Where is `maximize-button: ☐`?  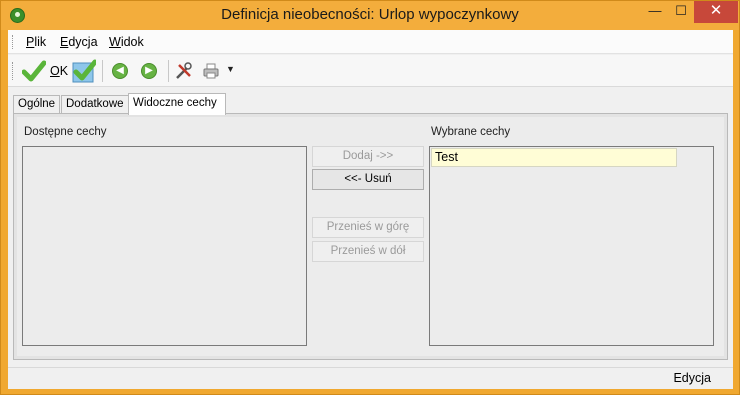 maximize-button: ☐ is located at coordinates (681, 12).